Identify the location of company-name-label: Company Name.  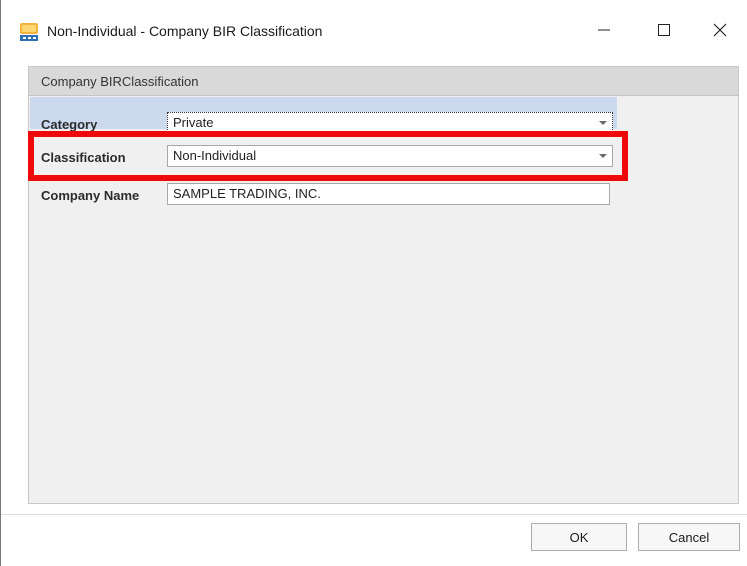
(90, 195).